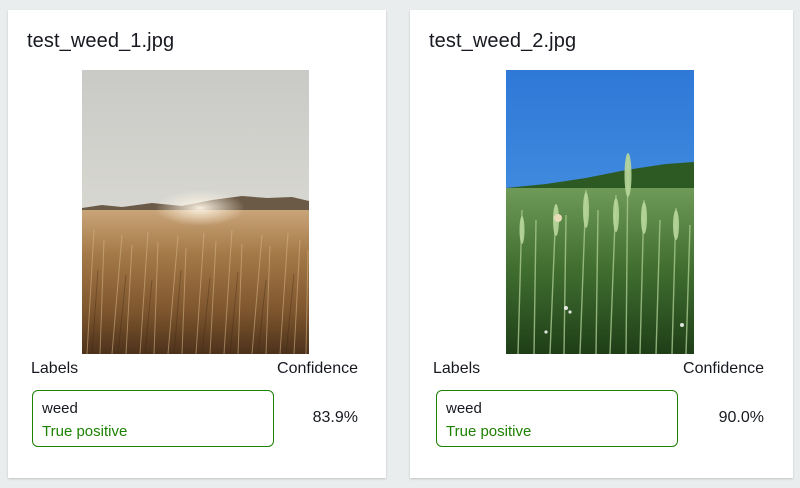 The image size is (800, 488). Describe the element at coordinates (600, 212) in the screenshot. I see `test-image-green-wheat-field` at that location.